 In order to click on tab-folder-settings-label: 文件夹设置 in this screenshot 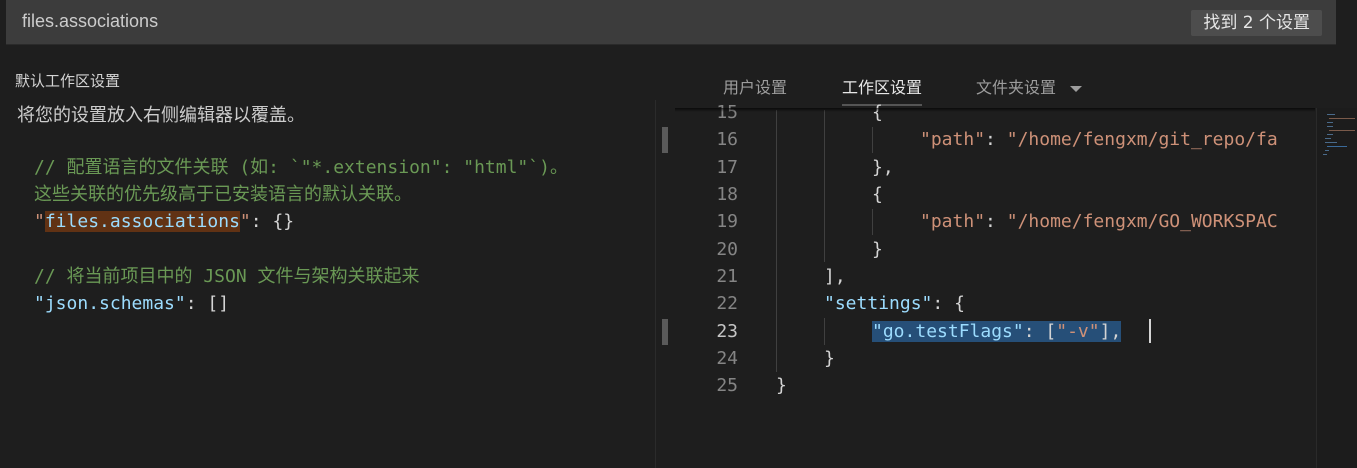, I will do `click(1016, 87)`.